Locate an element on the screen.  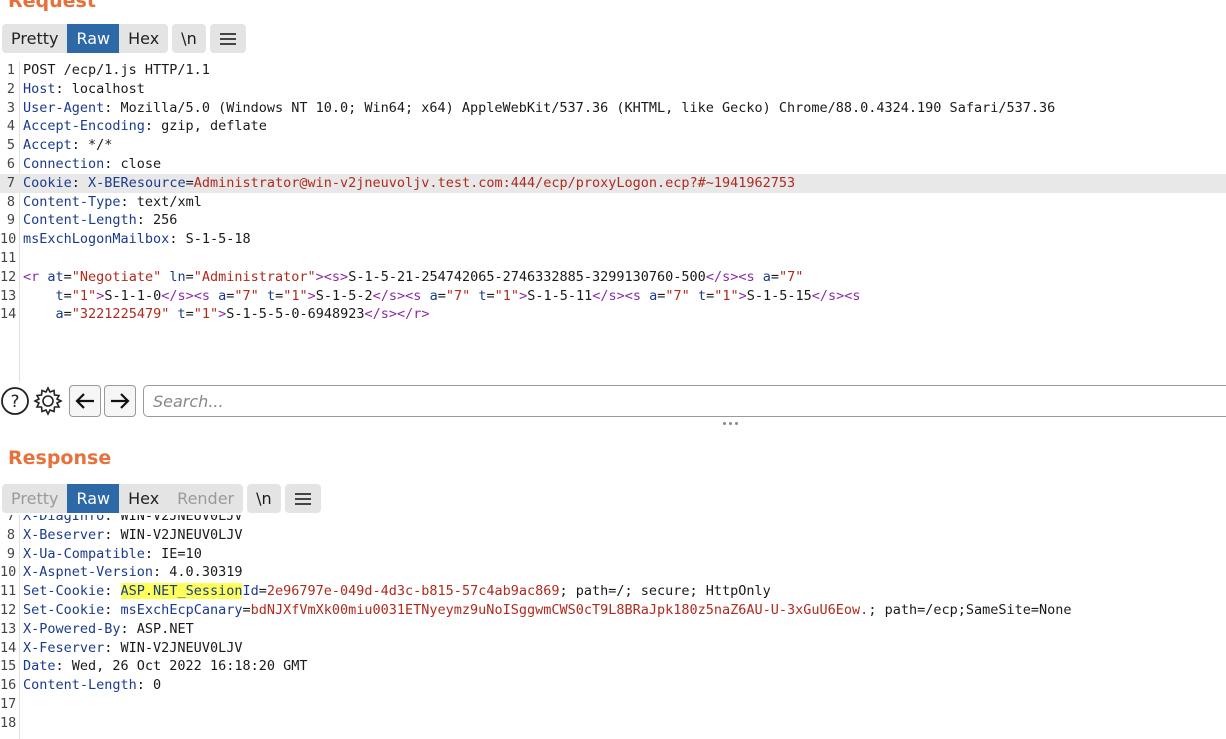
code-token: : WIN-V2JNEUV0LJV is located at coordinates (173, 519).